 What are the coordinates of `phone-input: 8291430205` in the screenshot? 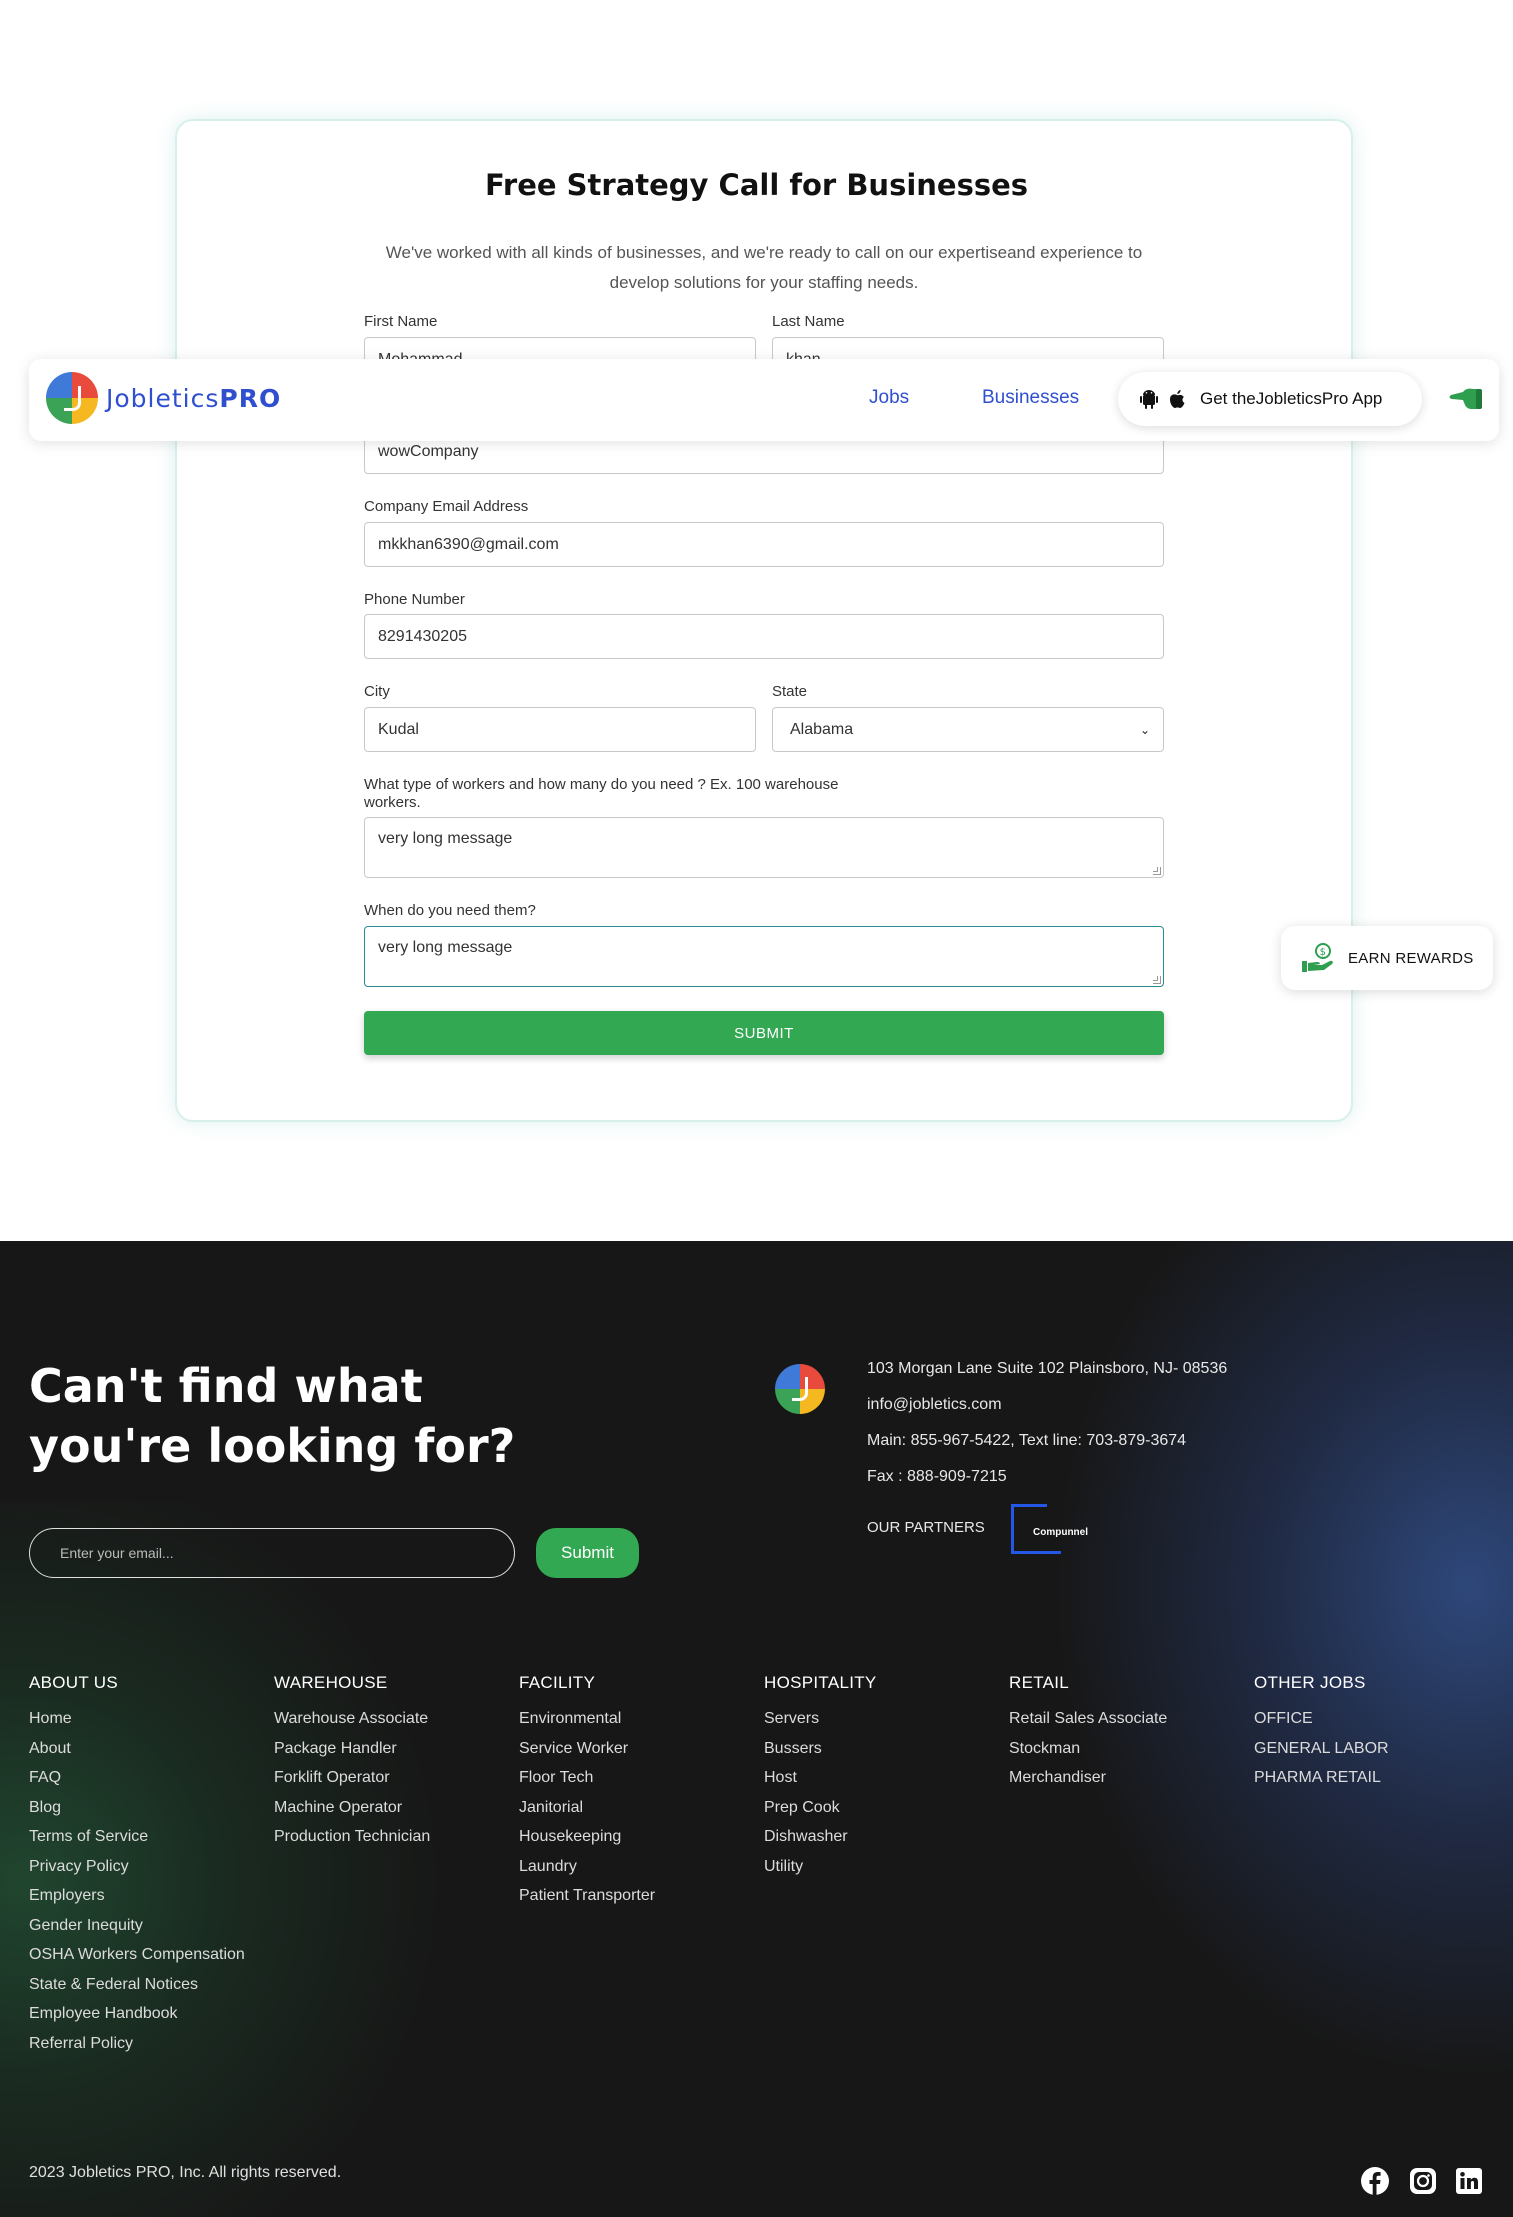 It's located at (764, 636).